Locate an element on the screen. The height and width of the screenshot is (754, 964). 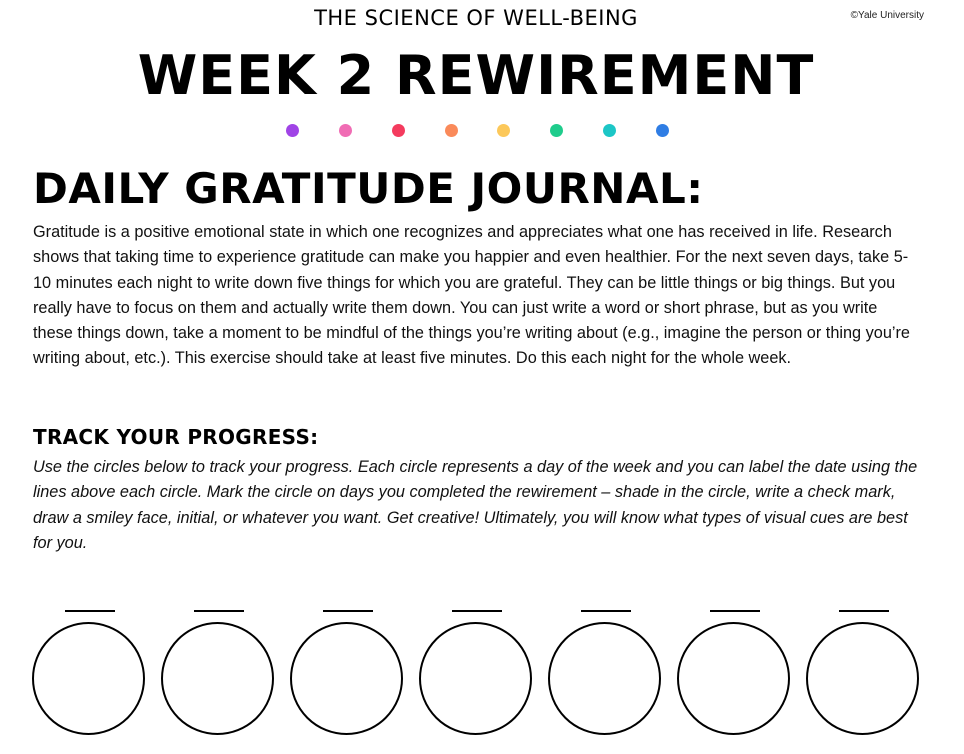
progress-heading: TRACK YOUR PROGRESS: is located at coordinates (176, 437).